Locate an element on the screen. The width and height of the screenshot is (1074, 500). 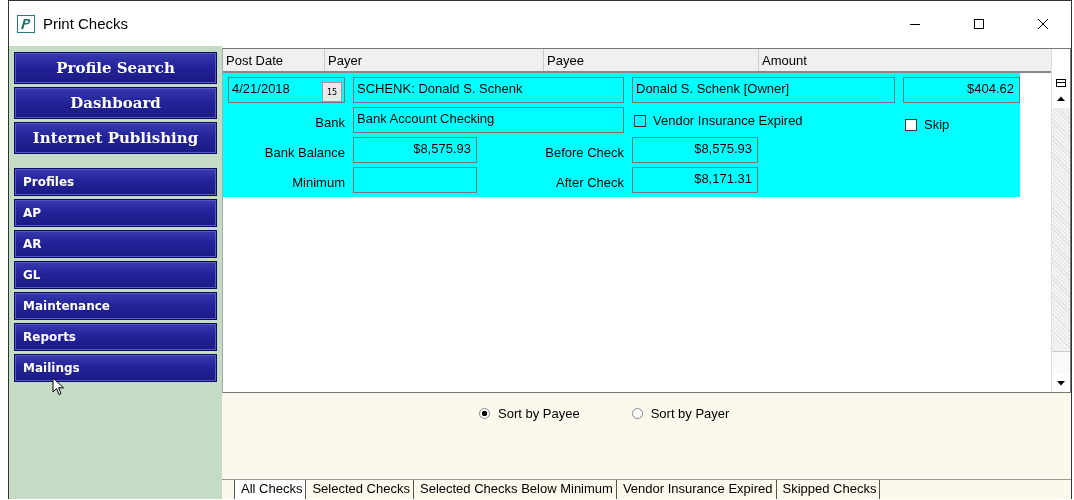
after-check-field: $8,171.31 is located at coordinates (695, 180).